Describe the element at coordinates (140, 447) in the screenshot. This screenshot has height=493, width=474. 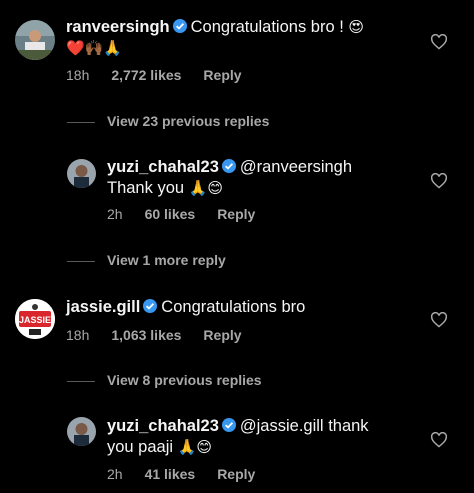
I see `comment-text-line2: you paaji` at that location.